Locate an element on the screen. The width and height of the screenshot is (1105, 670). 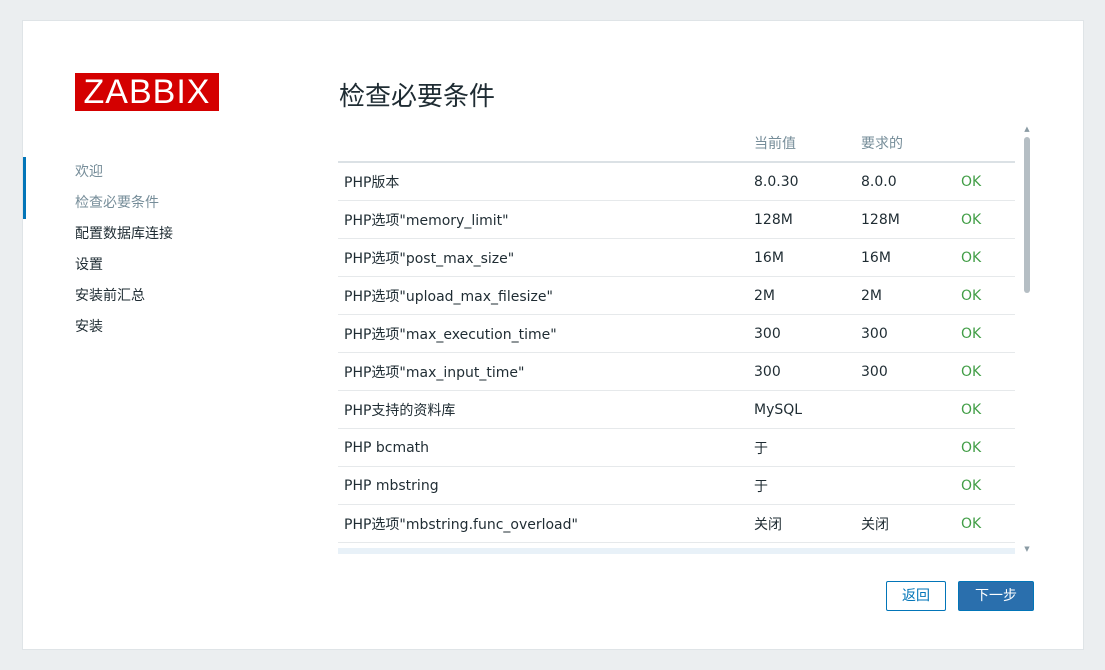
header-current-value: 当前值 is located at coordinates (801, 144).